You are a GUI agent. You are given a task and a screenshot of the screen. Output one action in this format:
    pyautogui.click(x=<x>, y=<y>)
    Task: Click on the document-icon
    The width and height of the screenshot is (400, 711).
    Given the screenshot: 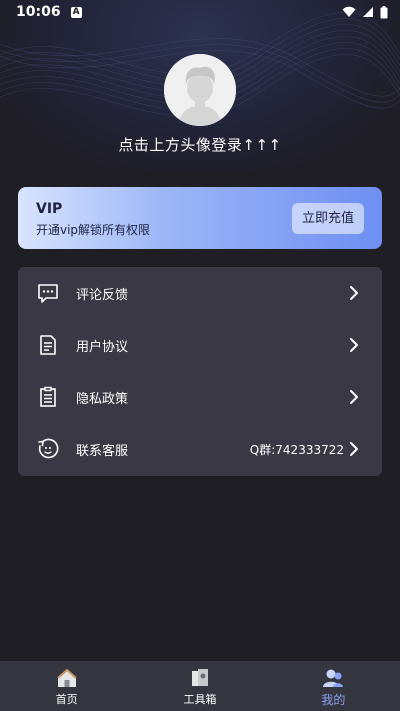 What is the action you would take?
    pyautogui.click(x=48, y=345)
    